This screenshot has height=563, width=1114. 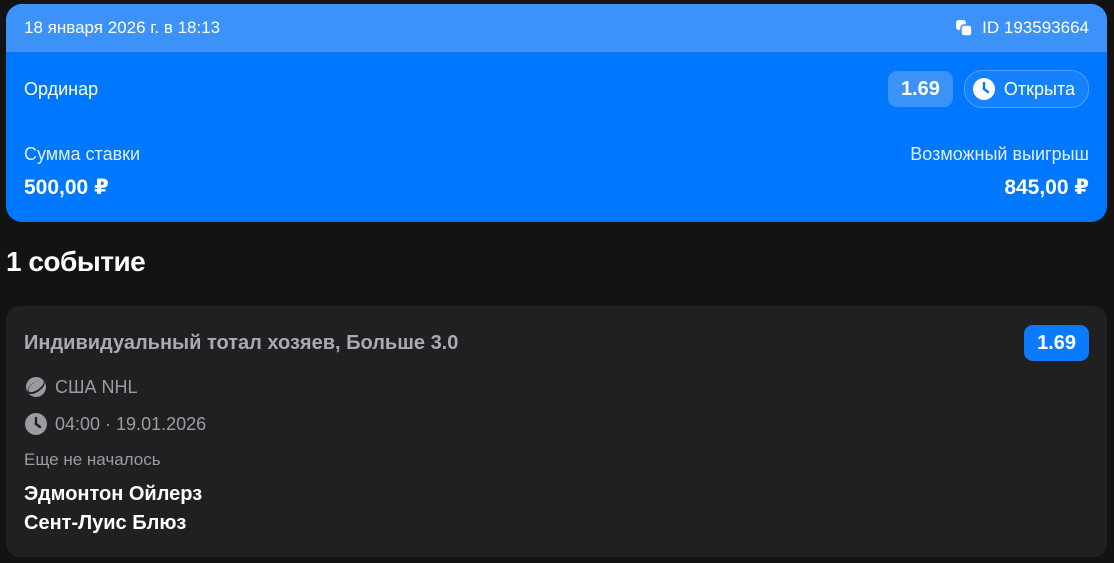 What do you see at coordinates (1046, 187) in the screenshot?
I see `win-value: 845,00 ₽` at bounding box center [1046, 187].